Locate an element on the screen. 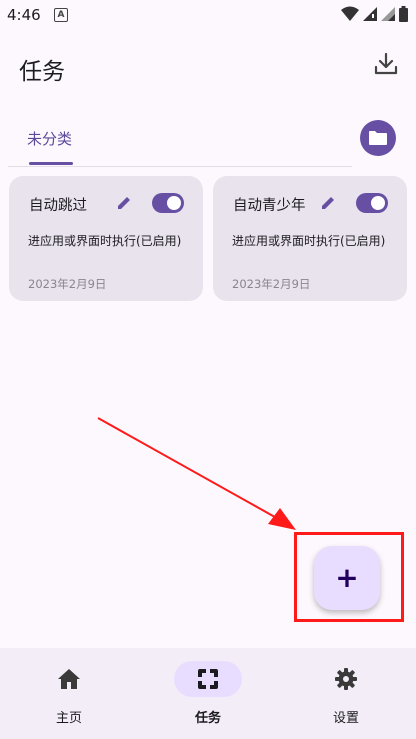 The width and height of the screenshot is (416, 739). add-task-button: + is located at coordinates (347, 578).